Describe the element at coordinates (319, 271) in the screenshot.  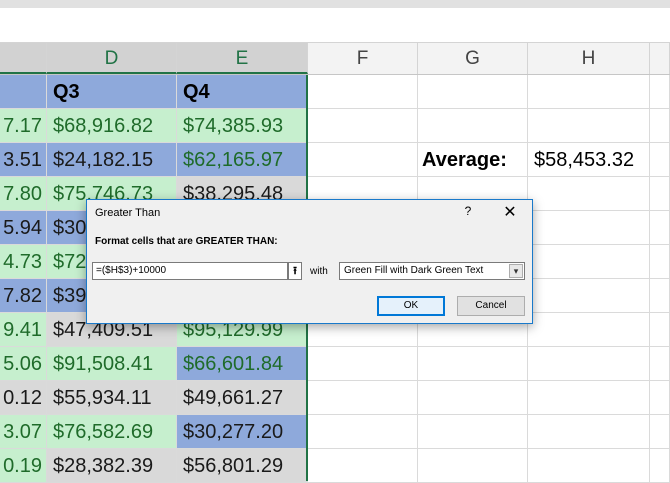
I see `with-label: with` at that location.